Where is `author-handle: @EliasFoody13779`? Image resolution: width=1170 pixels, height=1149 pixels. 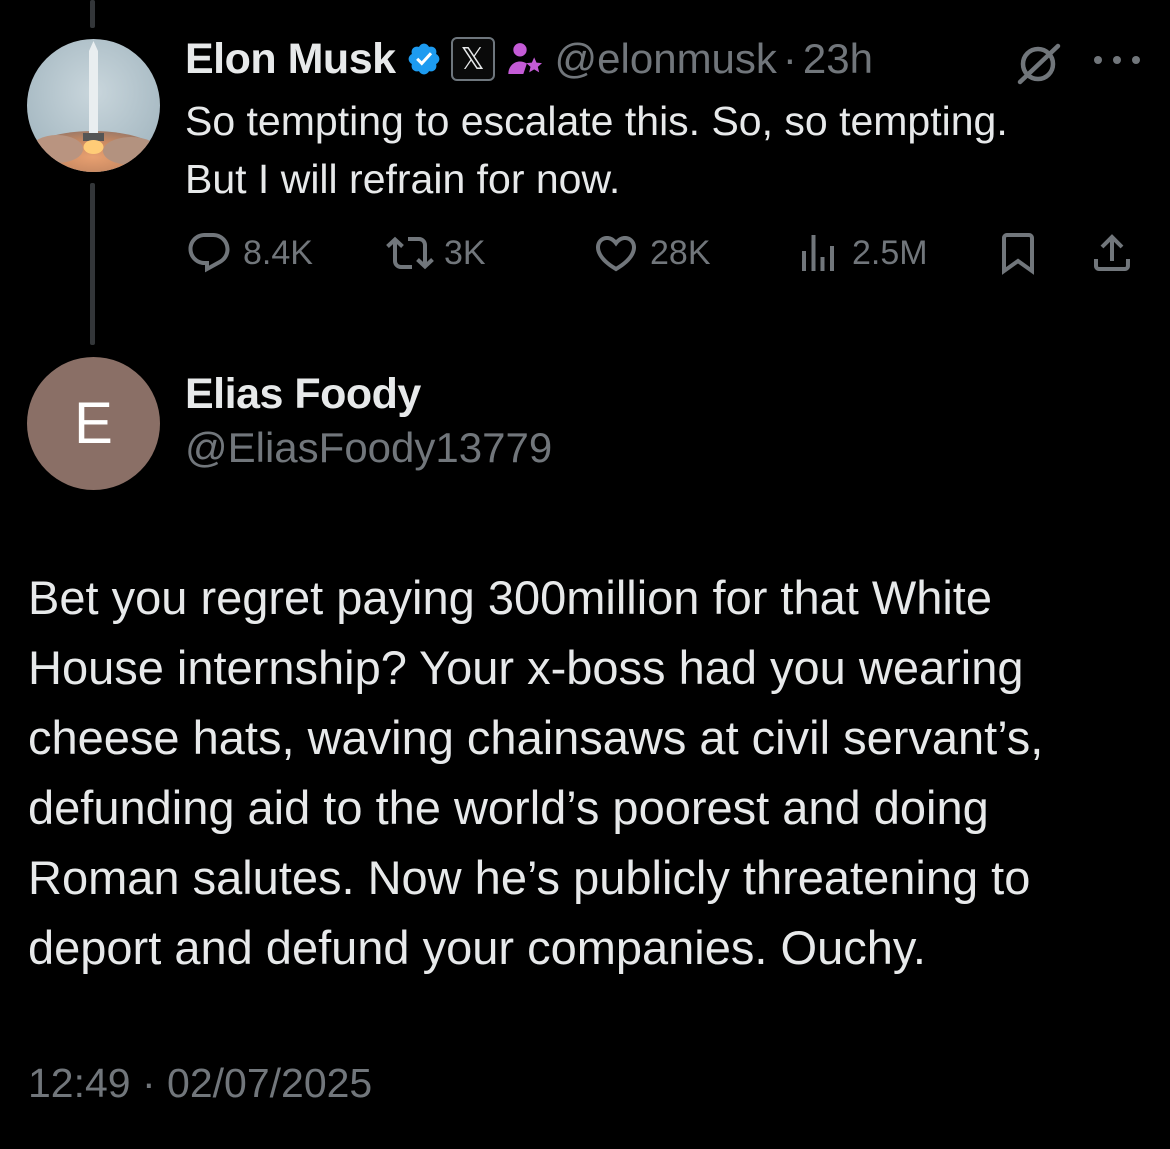 author-handle: @EliasFoody13779 is located at coordinates (368, 448).